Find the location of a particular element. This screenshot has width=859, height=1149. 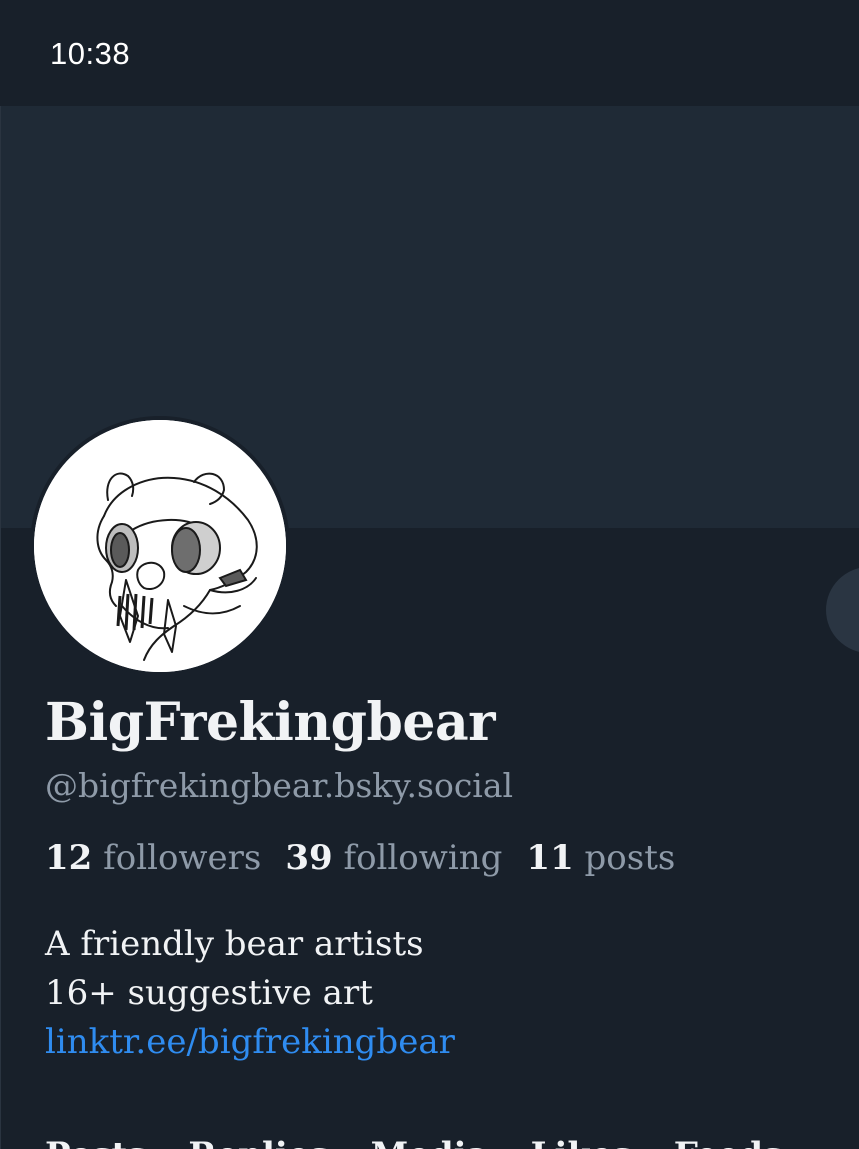

followers-stat: 12 followers is located at coordinates (153, 858).